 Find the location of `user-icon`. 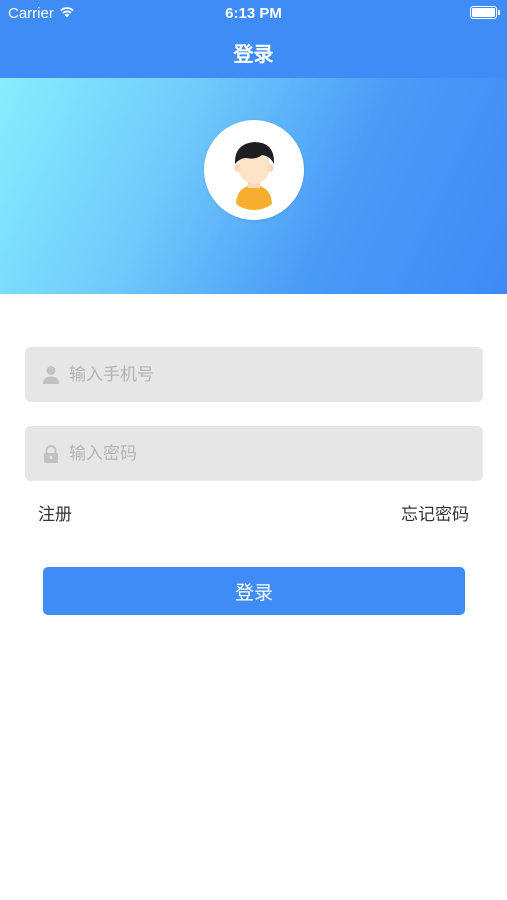

user-icon is located at coordinates (51, 375).